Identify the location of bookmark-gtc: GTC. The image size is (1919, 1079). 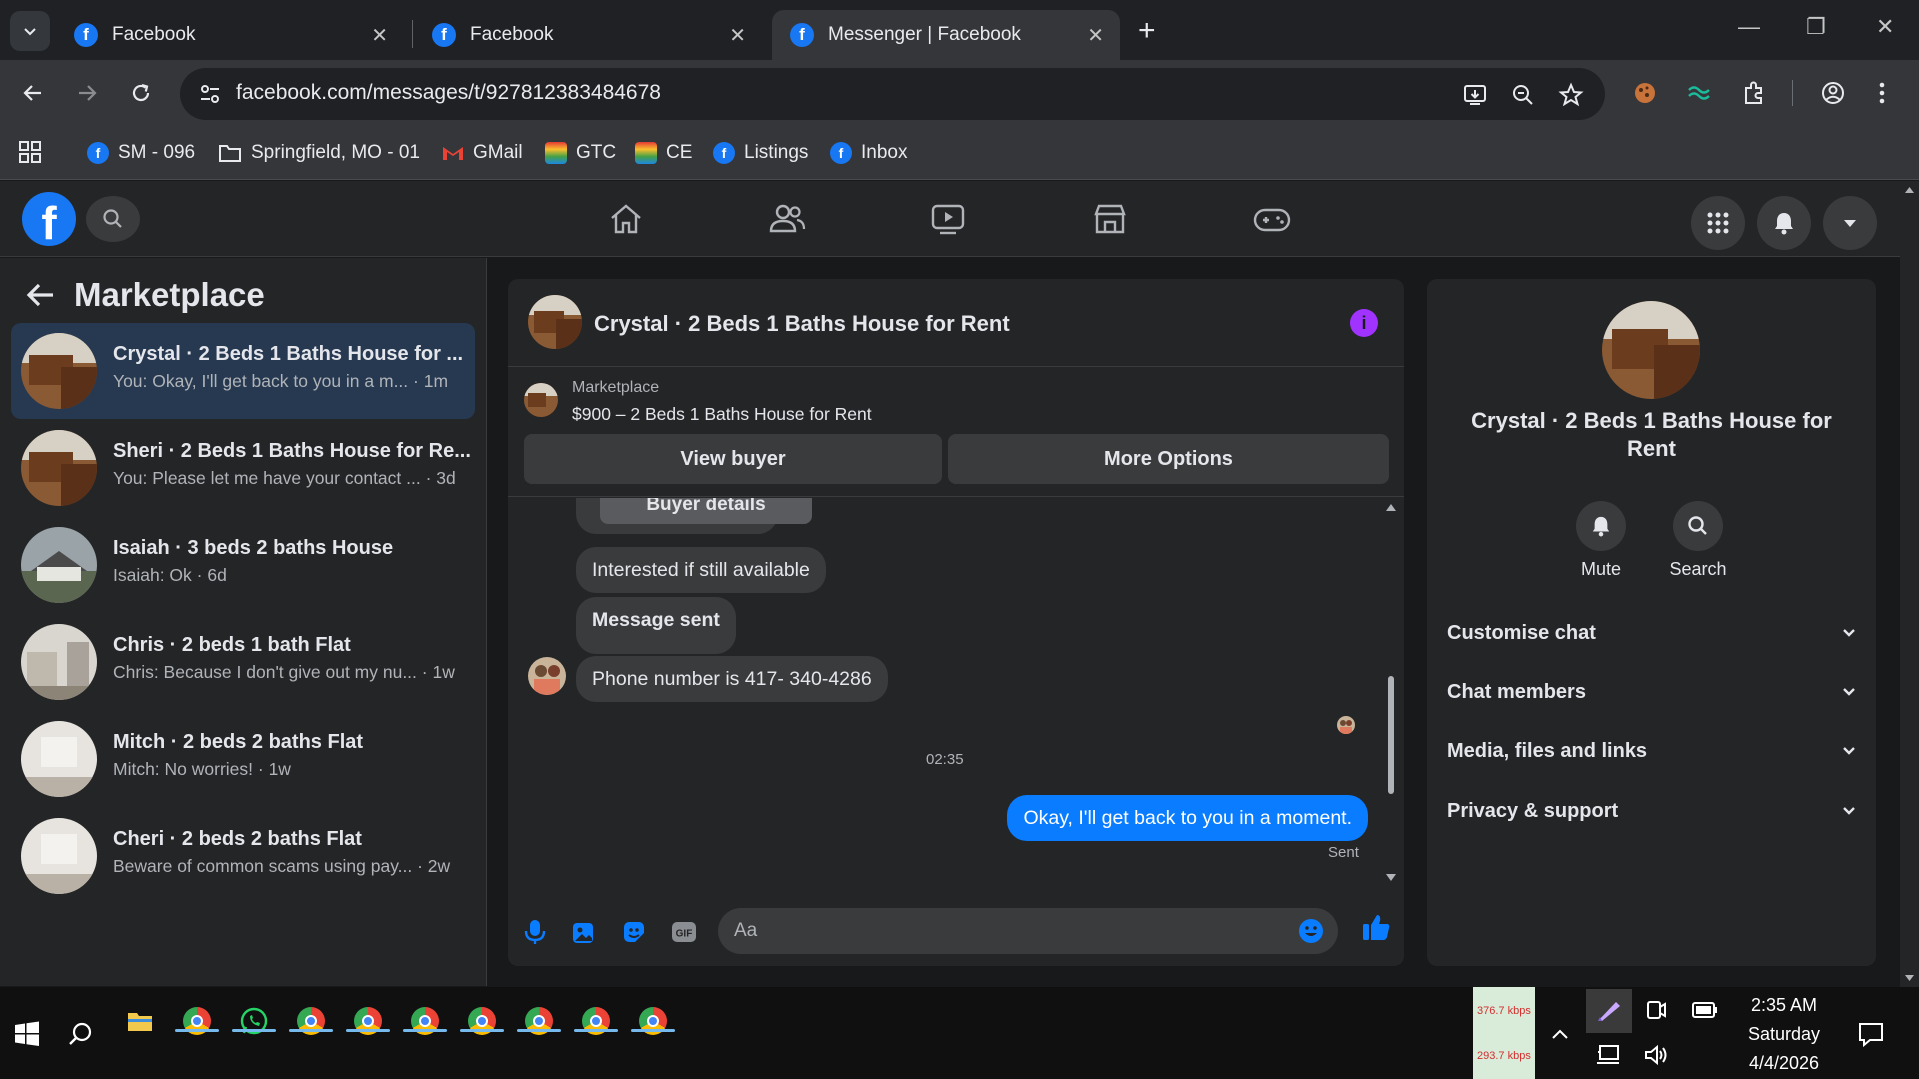
(580, 153).